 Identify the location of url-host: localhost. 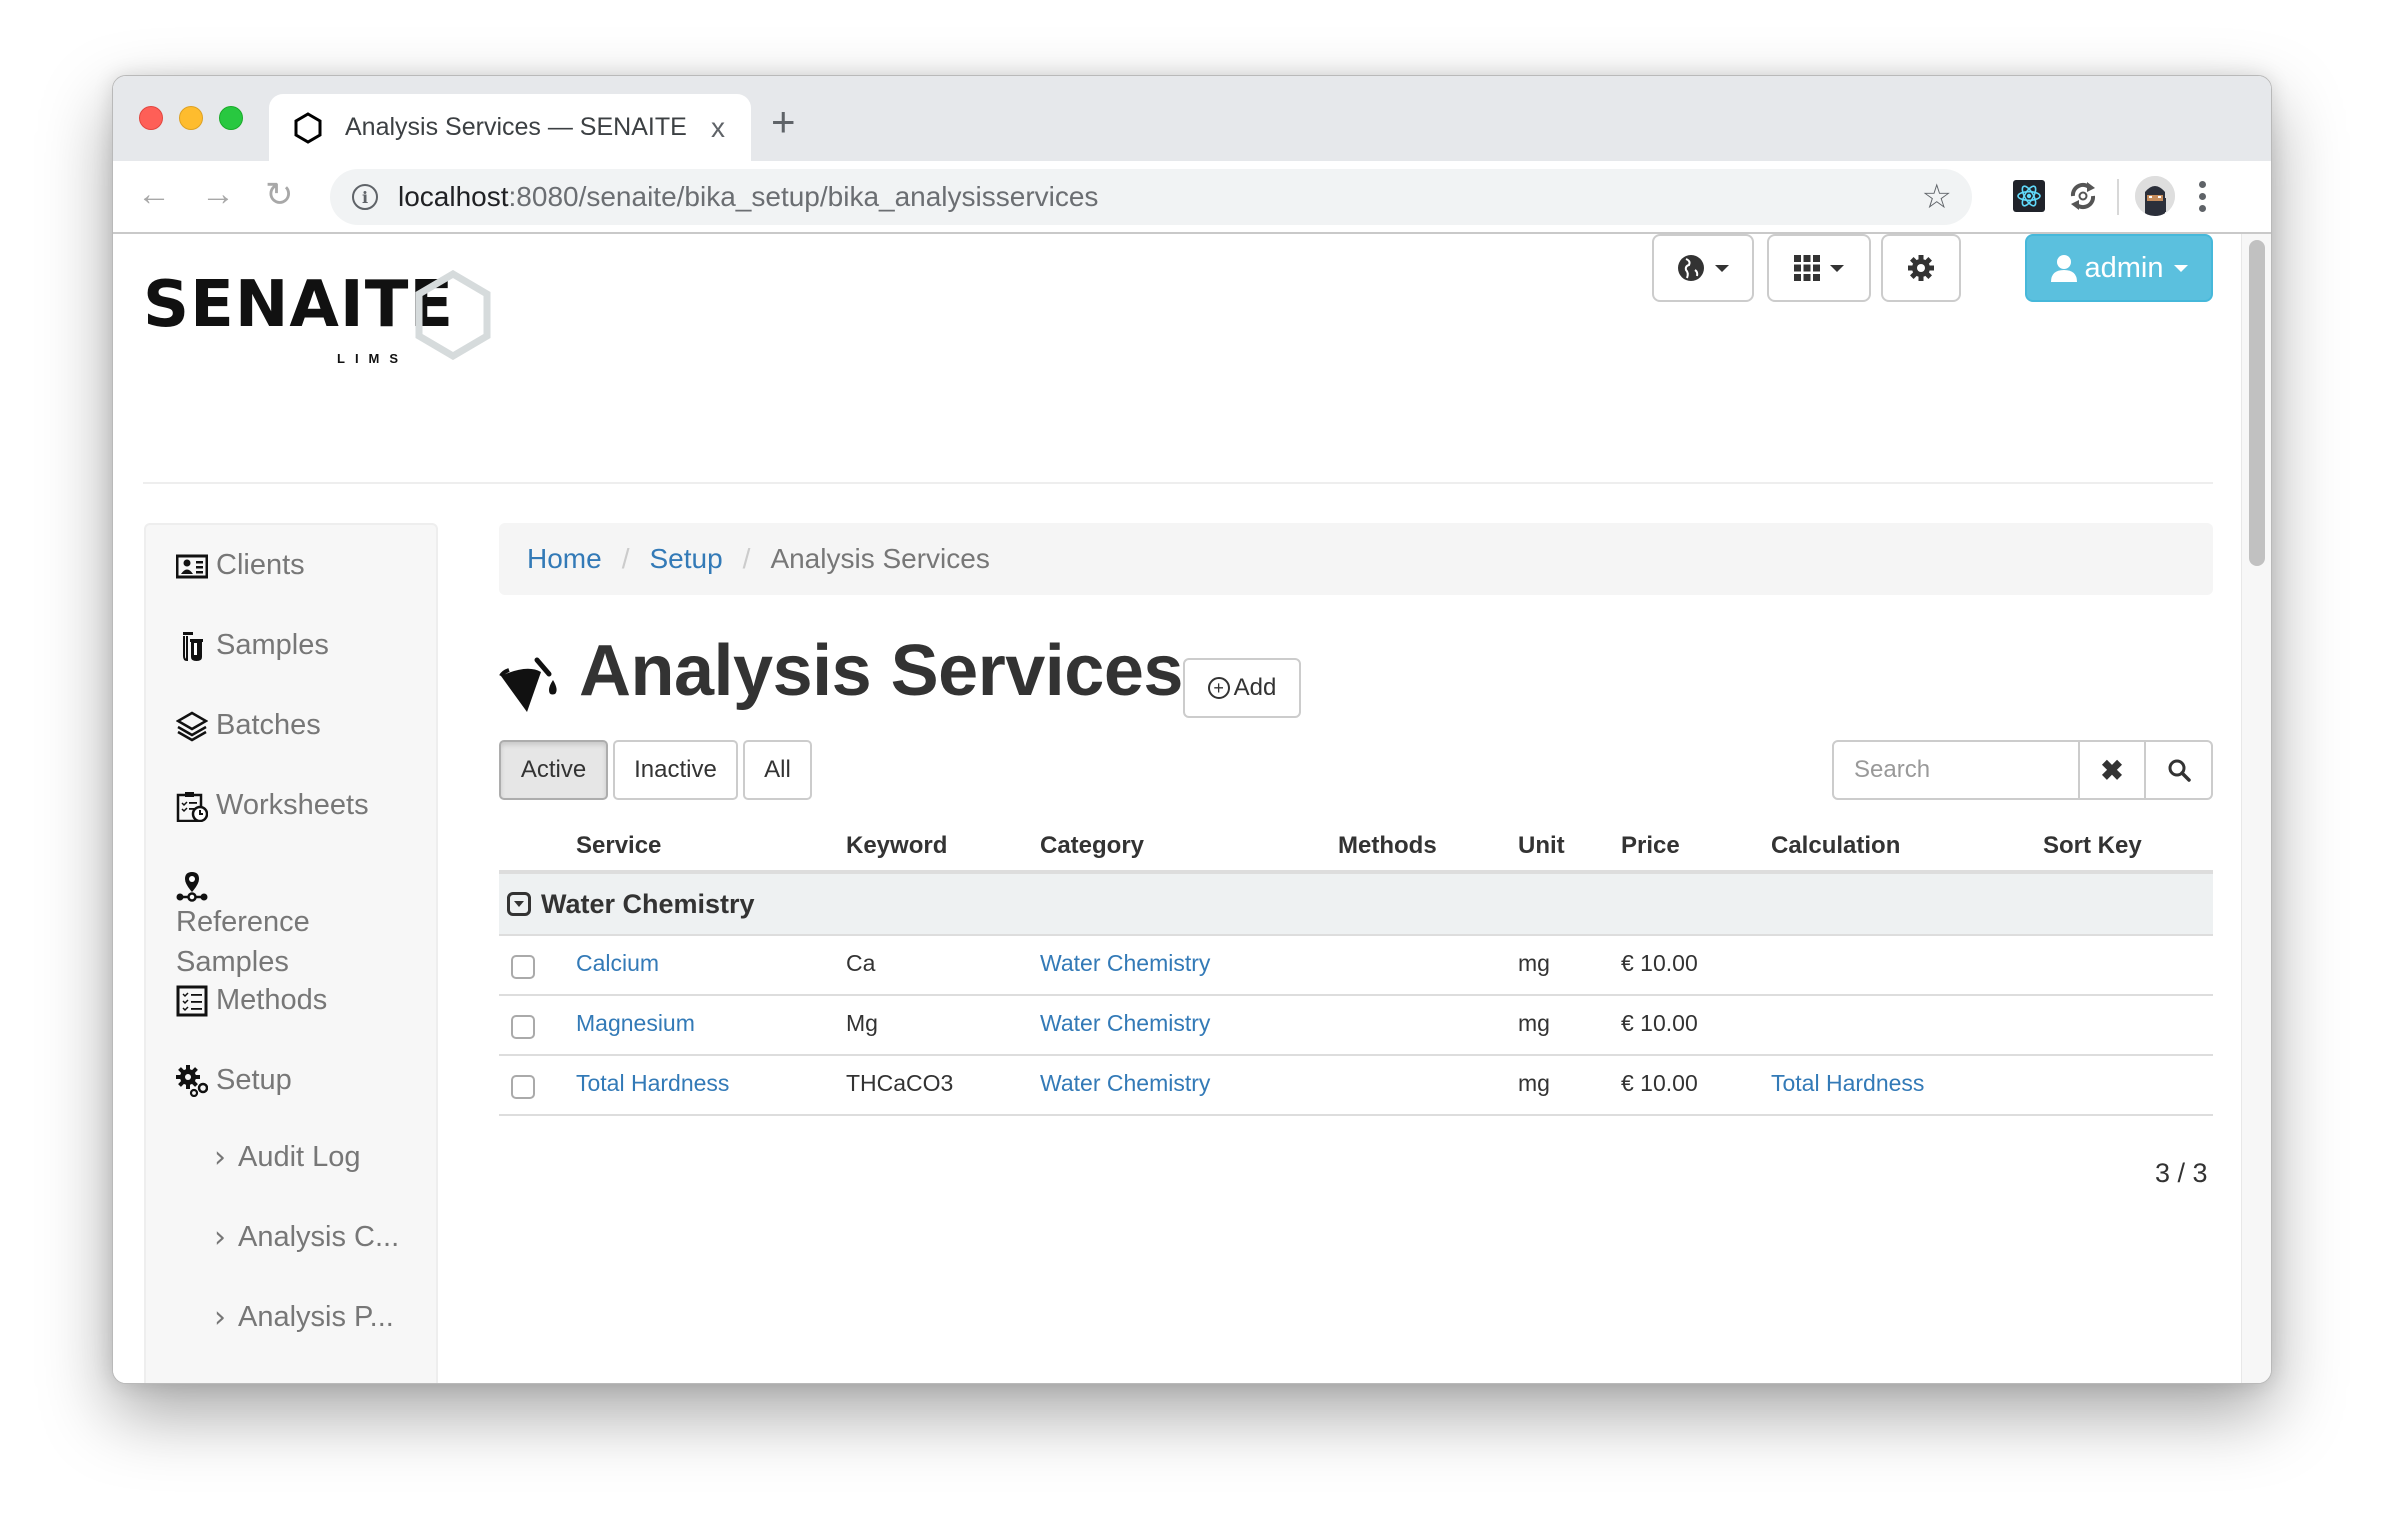
(453, 196).